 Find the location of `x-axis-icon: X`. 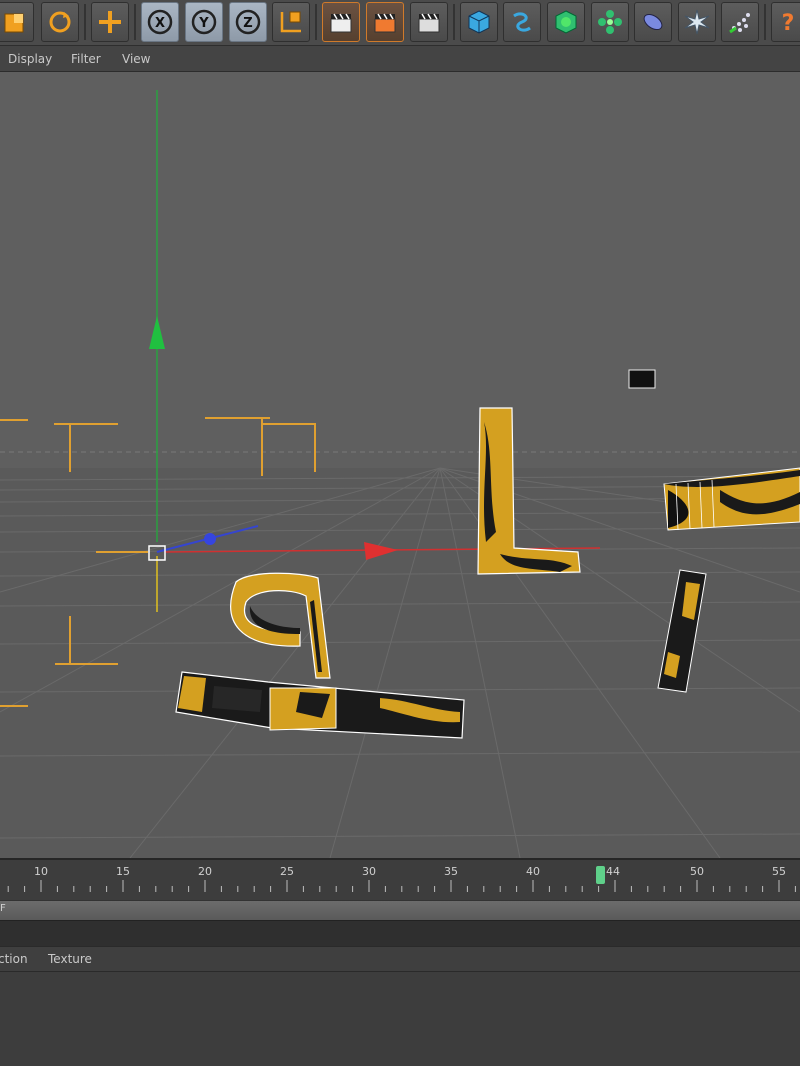

x-axis-icon: X is located at coordinates (160, 22).